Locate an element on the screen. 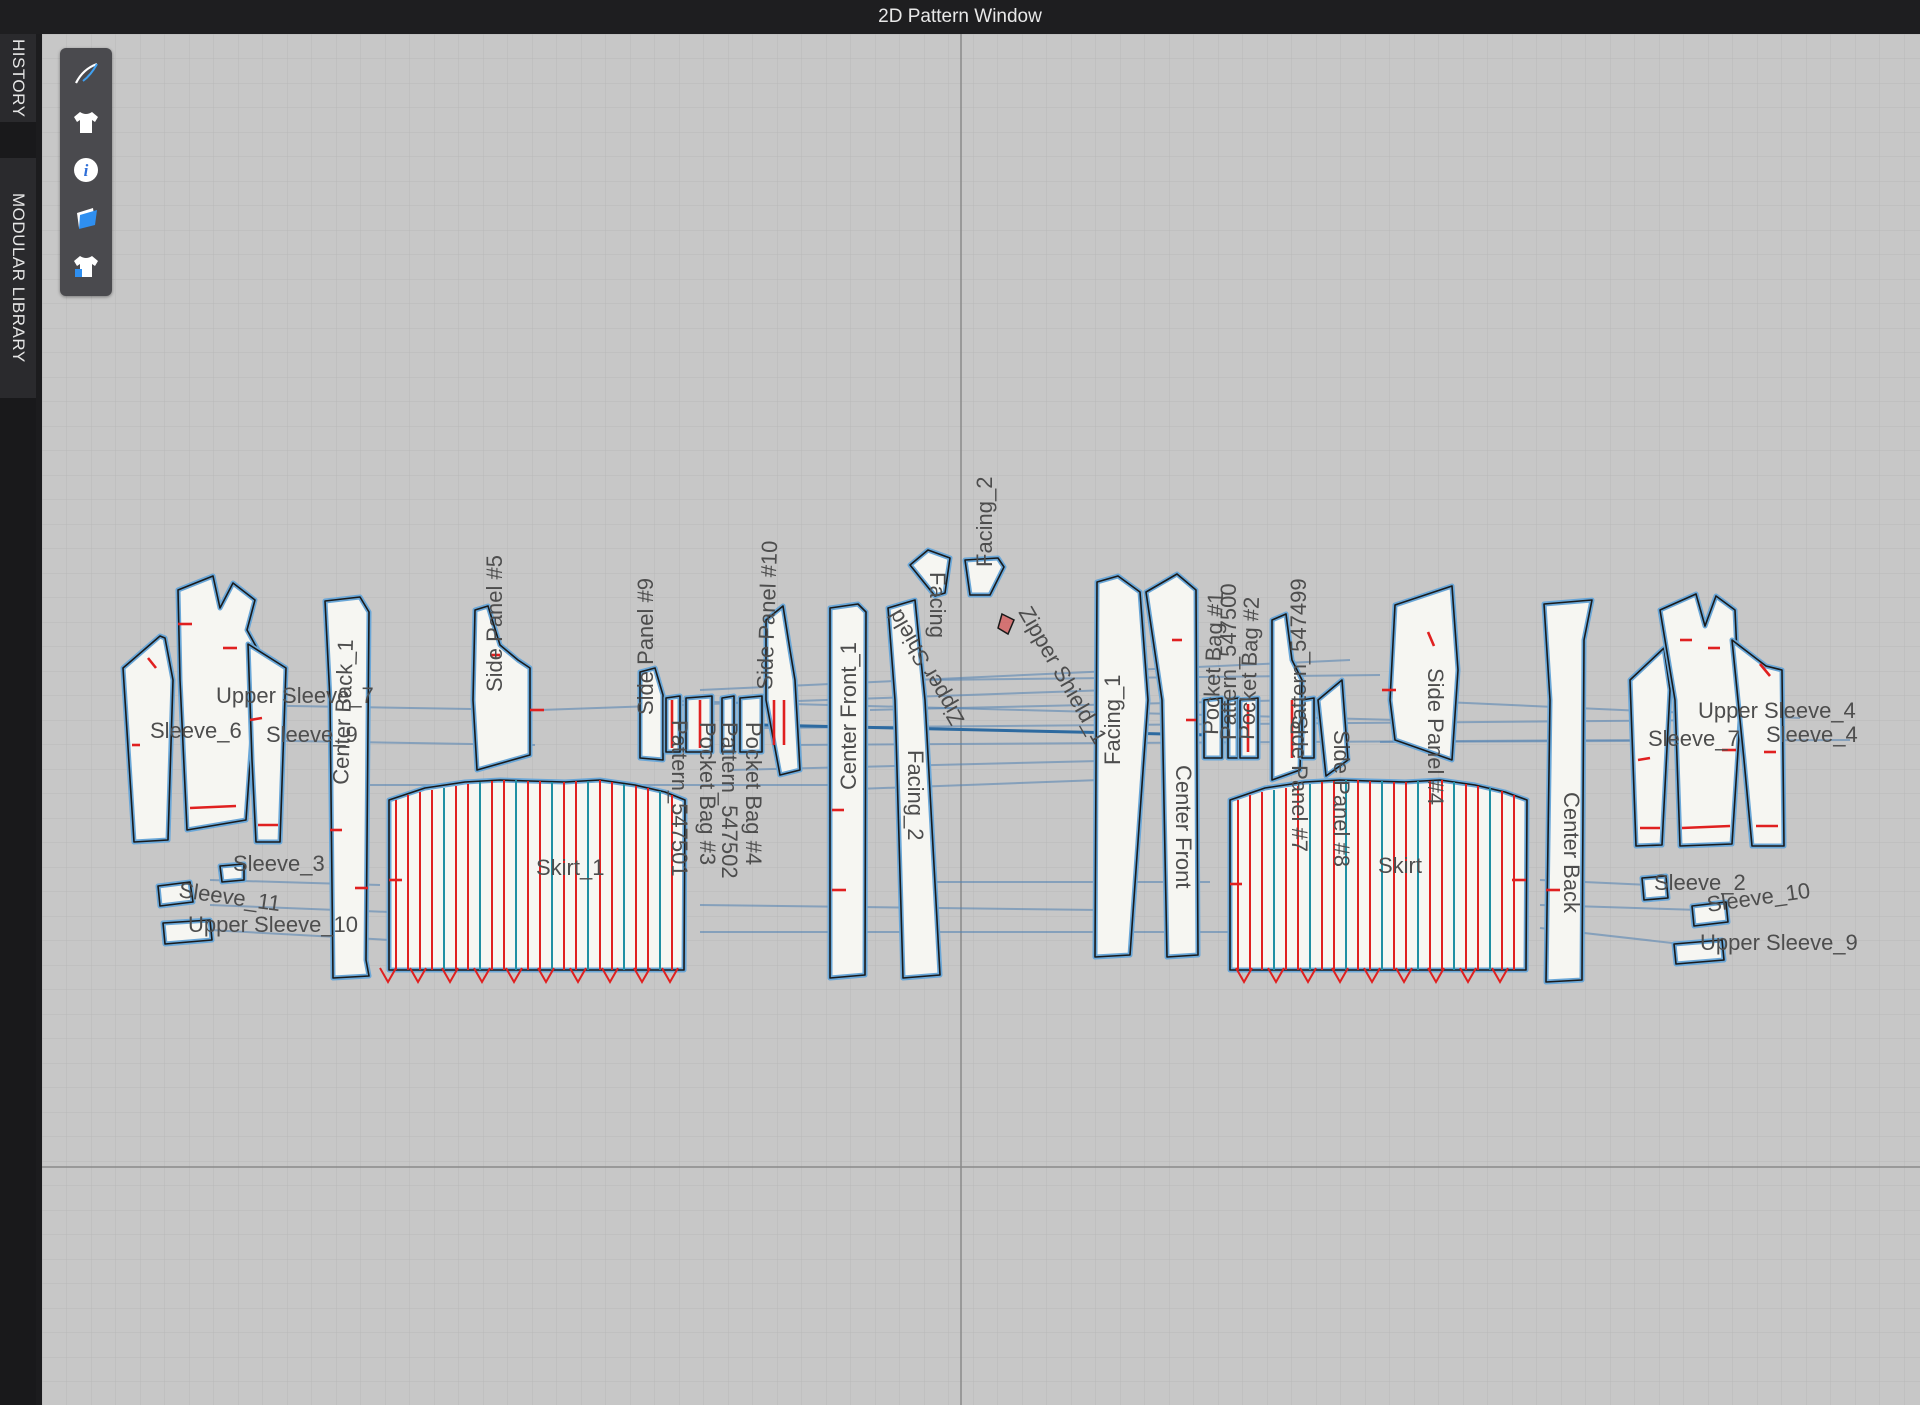 The width and height of the screenshot is (1920, 1405). label-skirt: Skirt is located at coordinates (1400, 865).